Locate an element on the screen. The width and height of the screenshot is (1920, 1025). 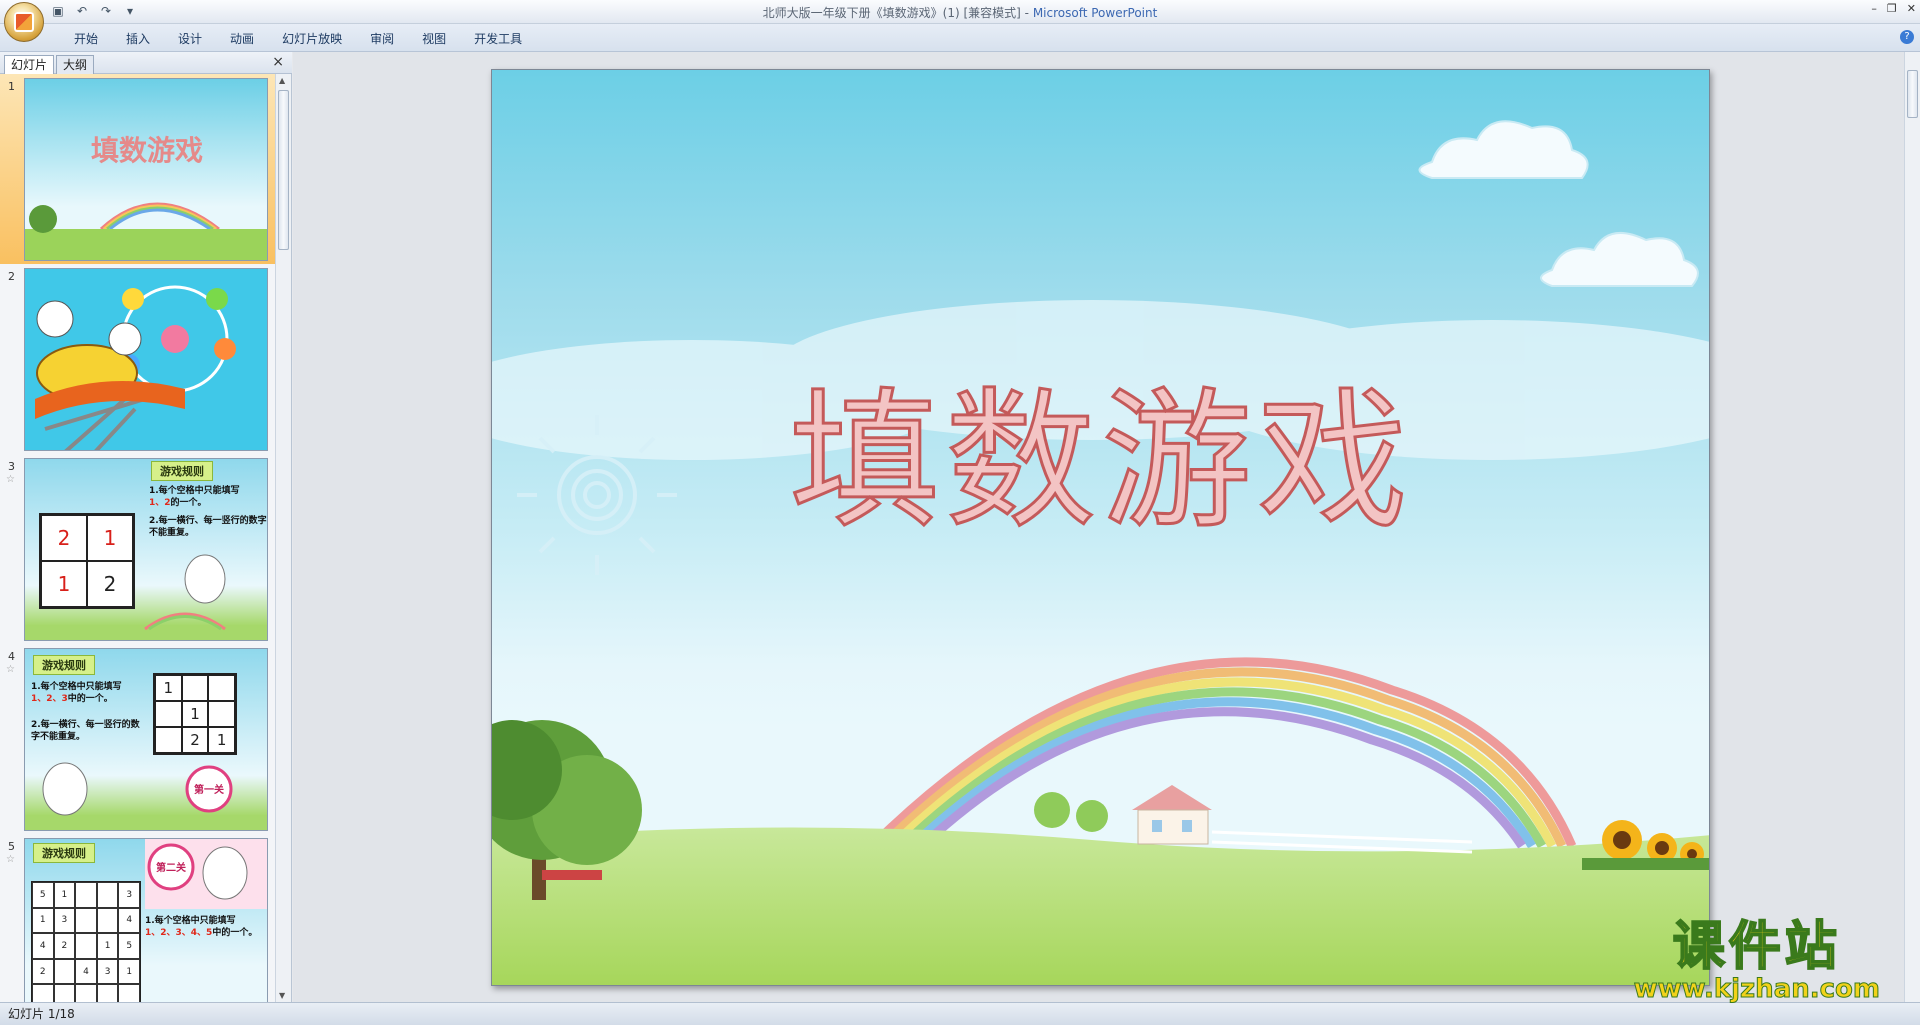
rules-badge: 游戏规则 is located at coordinates (182, 471).